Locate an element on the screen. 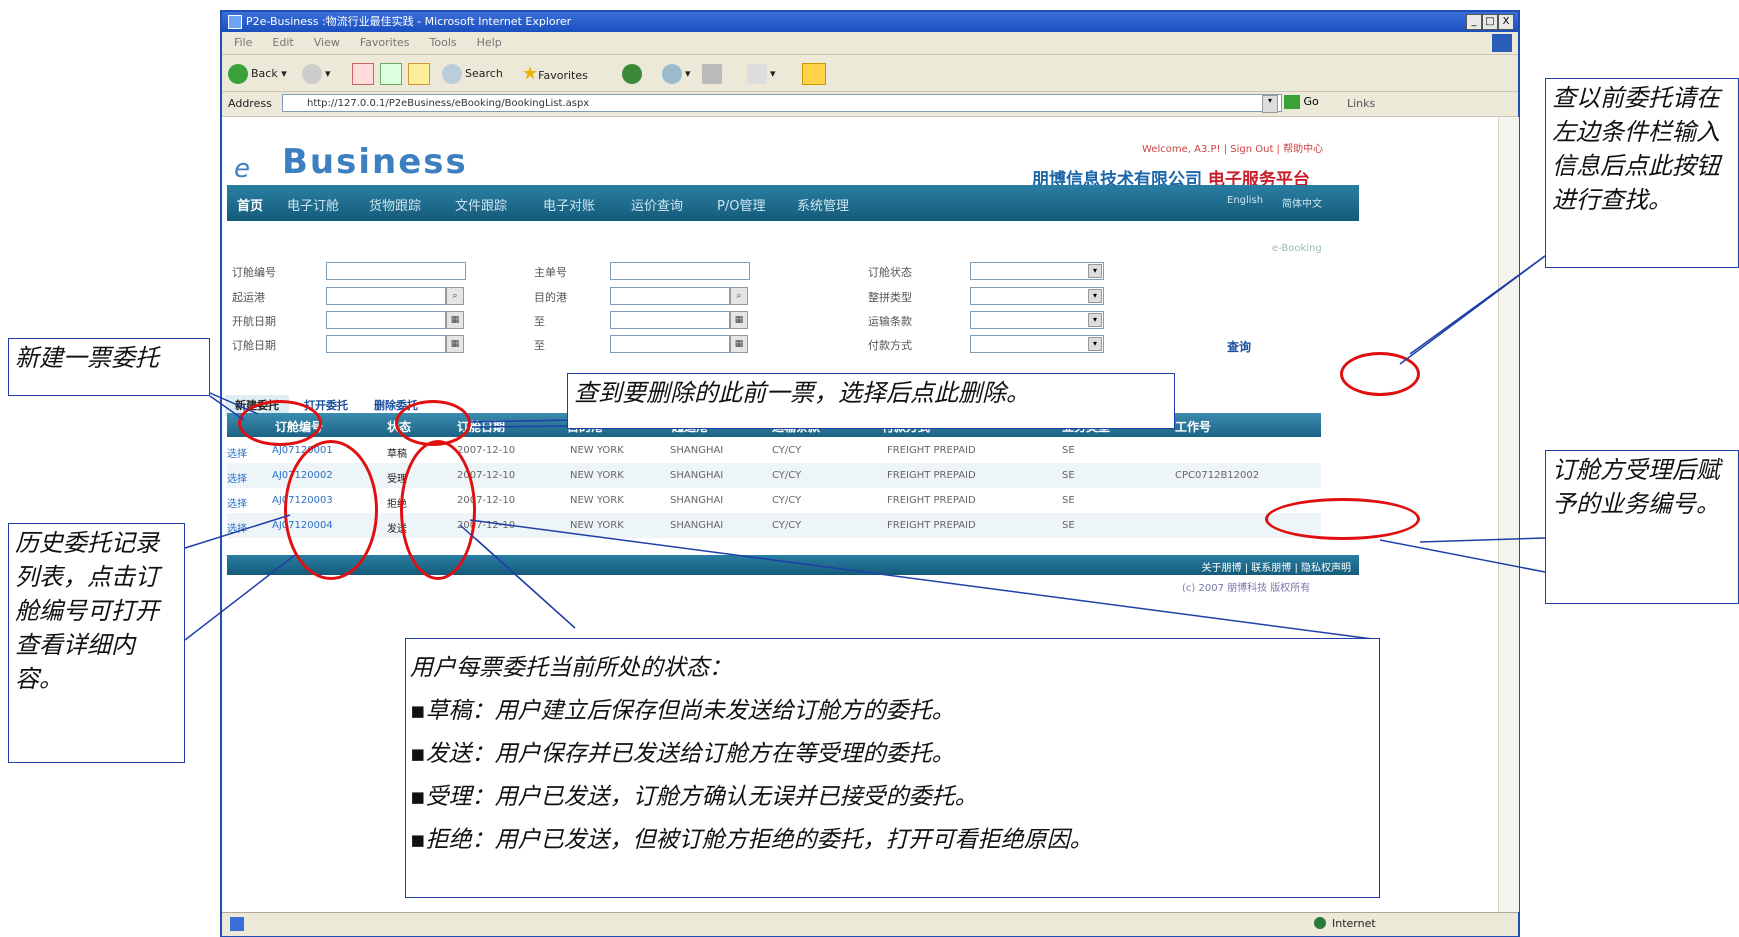  highlight-status-column is located at coordinates (438, 510).